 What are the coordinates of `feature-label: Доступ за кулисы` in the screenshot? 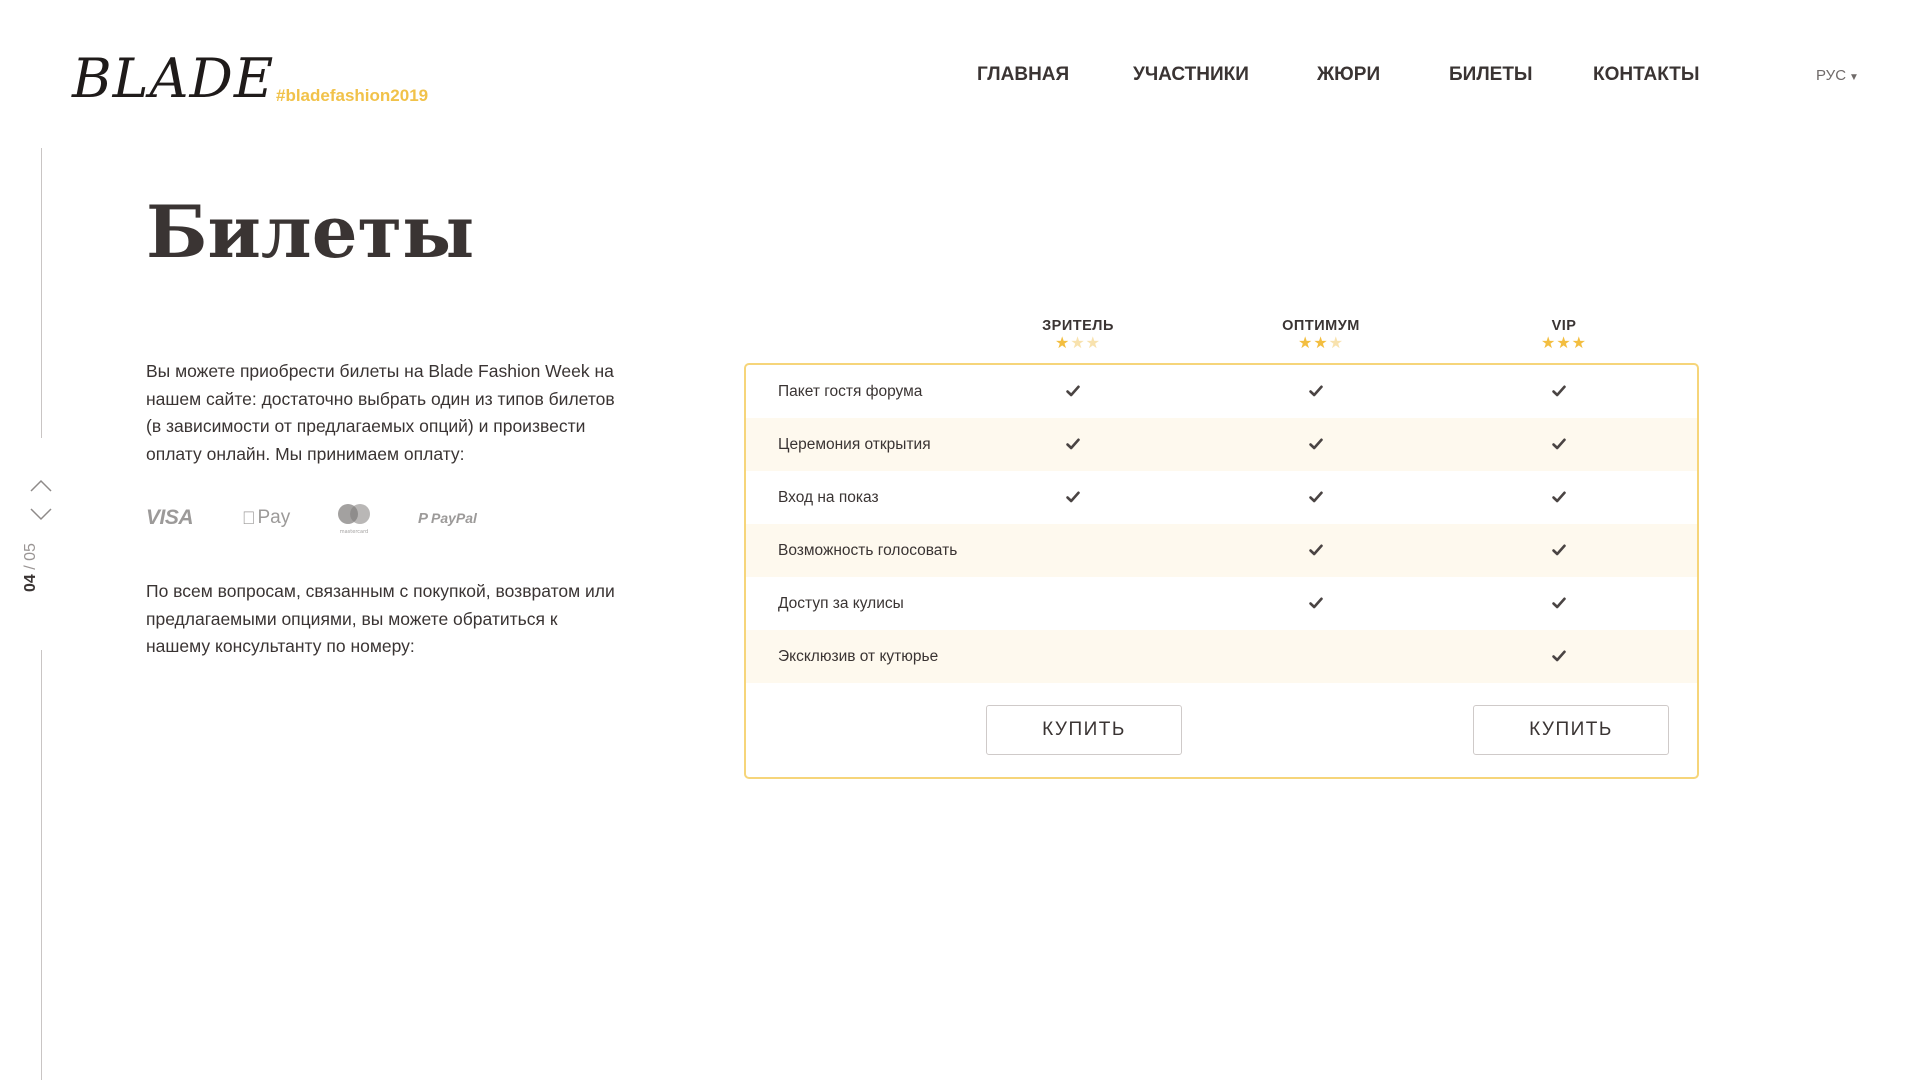 It's located at (841, 603).